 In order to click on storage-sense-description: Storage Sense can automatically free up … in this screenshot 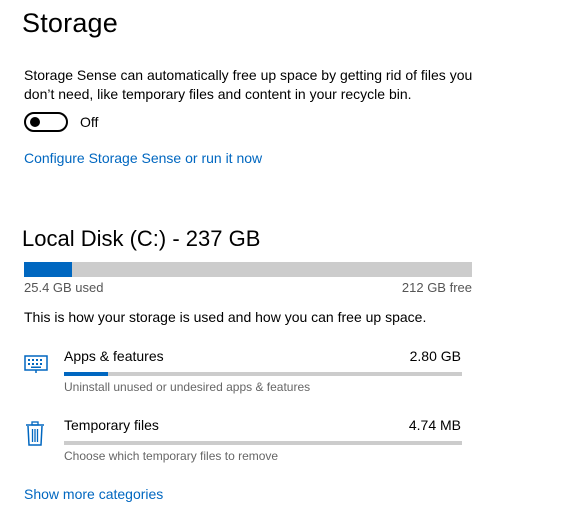, I will do `click(248, 84)`.